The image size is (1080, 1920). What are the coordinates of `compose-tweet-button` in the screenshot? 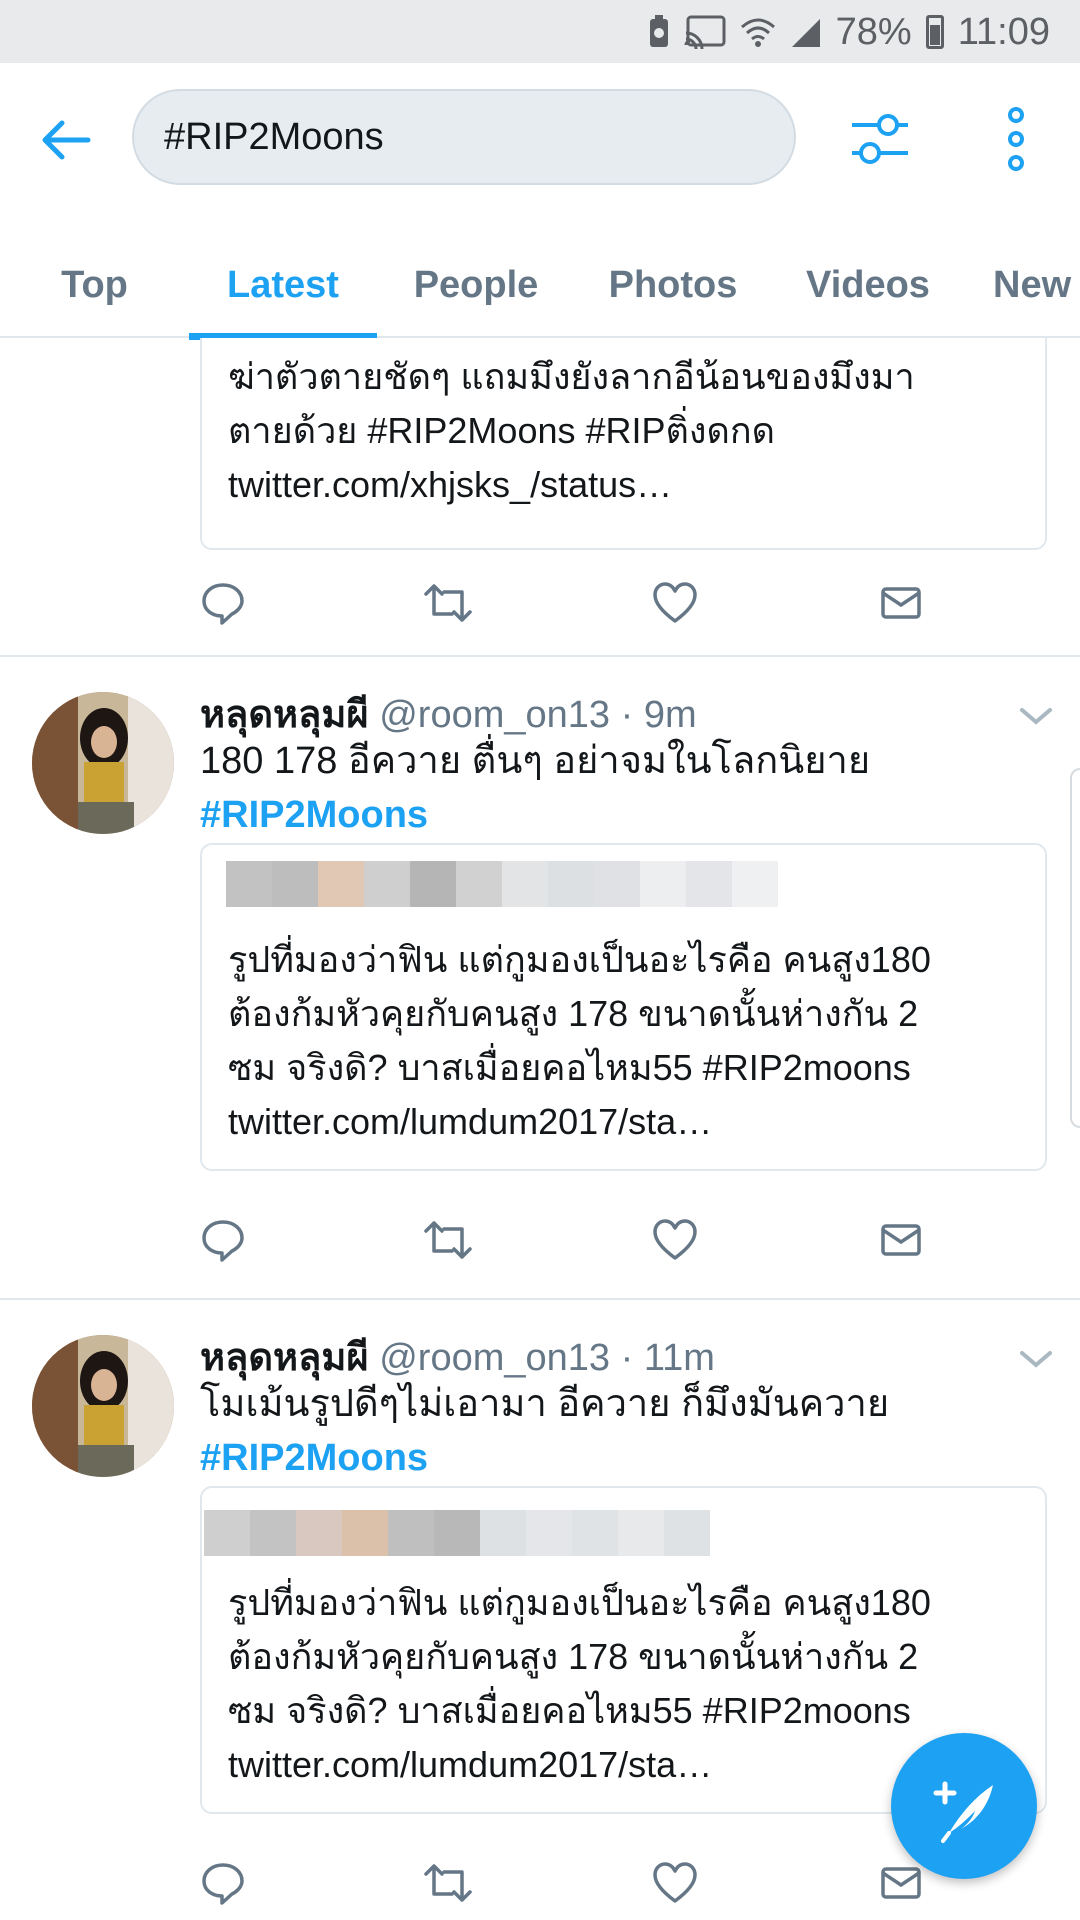 It's located at (964, 1806).